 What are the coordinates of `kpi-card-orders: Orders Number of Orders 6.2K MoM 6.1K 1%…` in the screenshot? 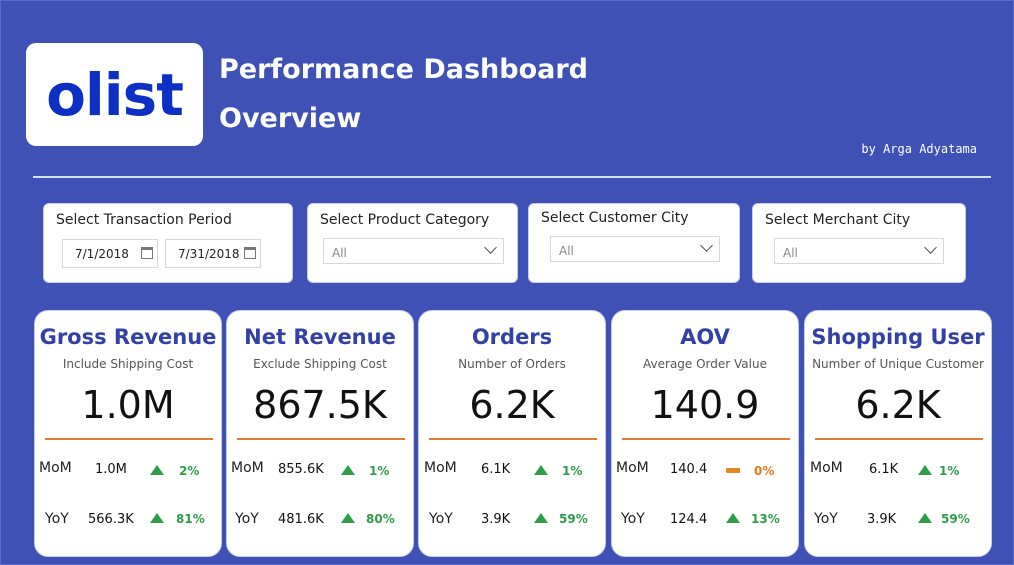 It's located at (512, 433).